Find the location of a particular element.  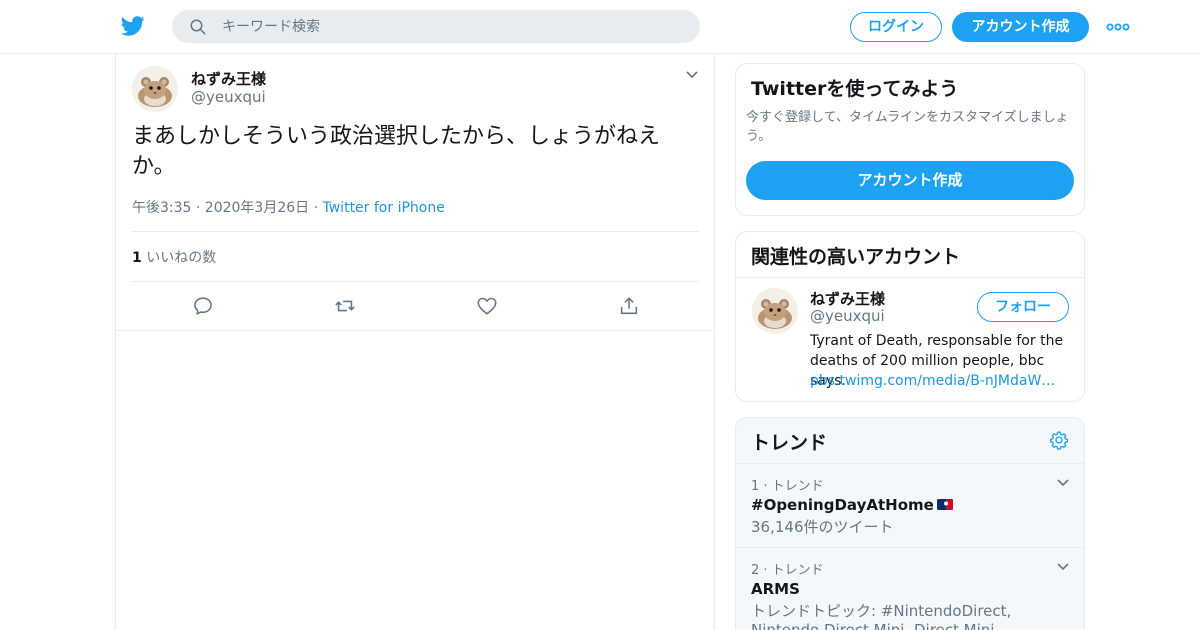

trend-name: #OpeningDayAtHome is located at coordinates (852, 505).